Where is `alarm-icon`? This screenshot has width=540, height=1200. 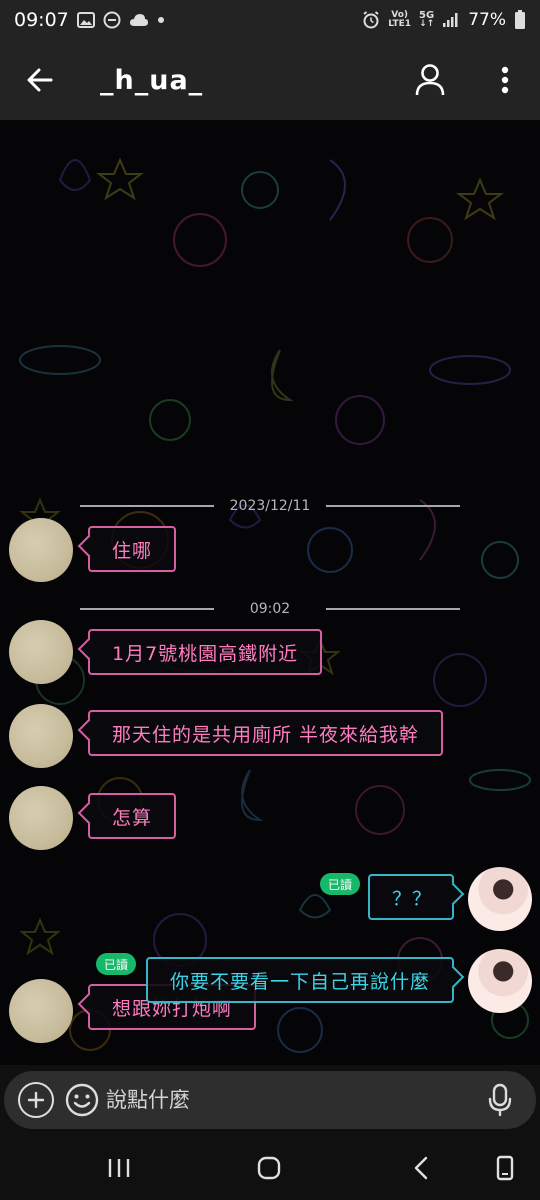
alarm-icon is located at coordinates (371, 20).